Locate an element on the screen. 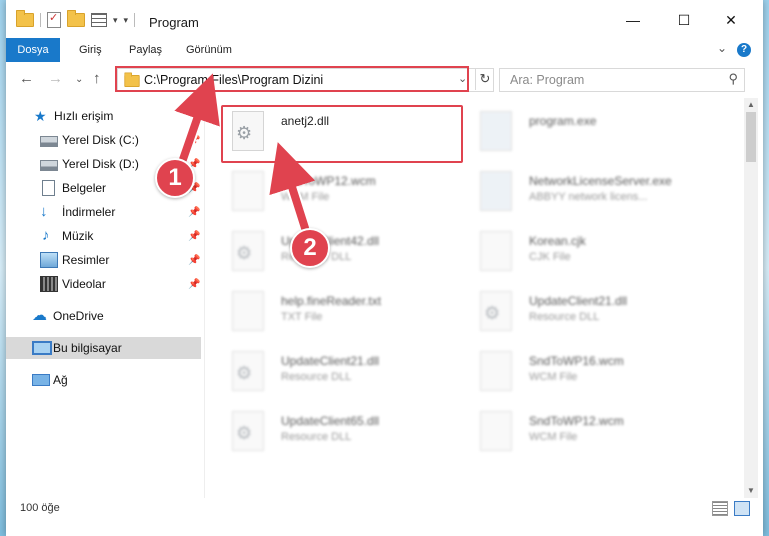  step-2-badge: 2 is located at coordinates (310, 248).